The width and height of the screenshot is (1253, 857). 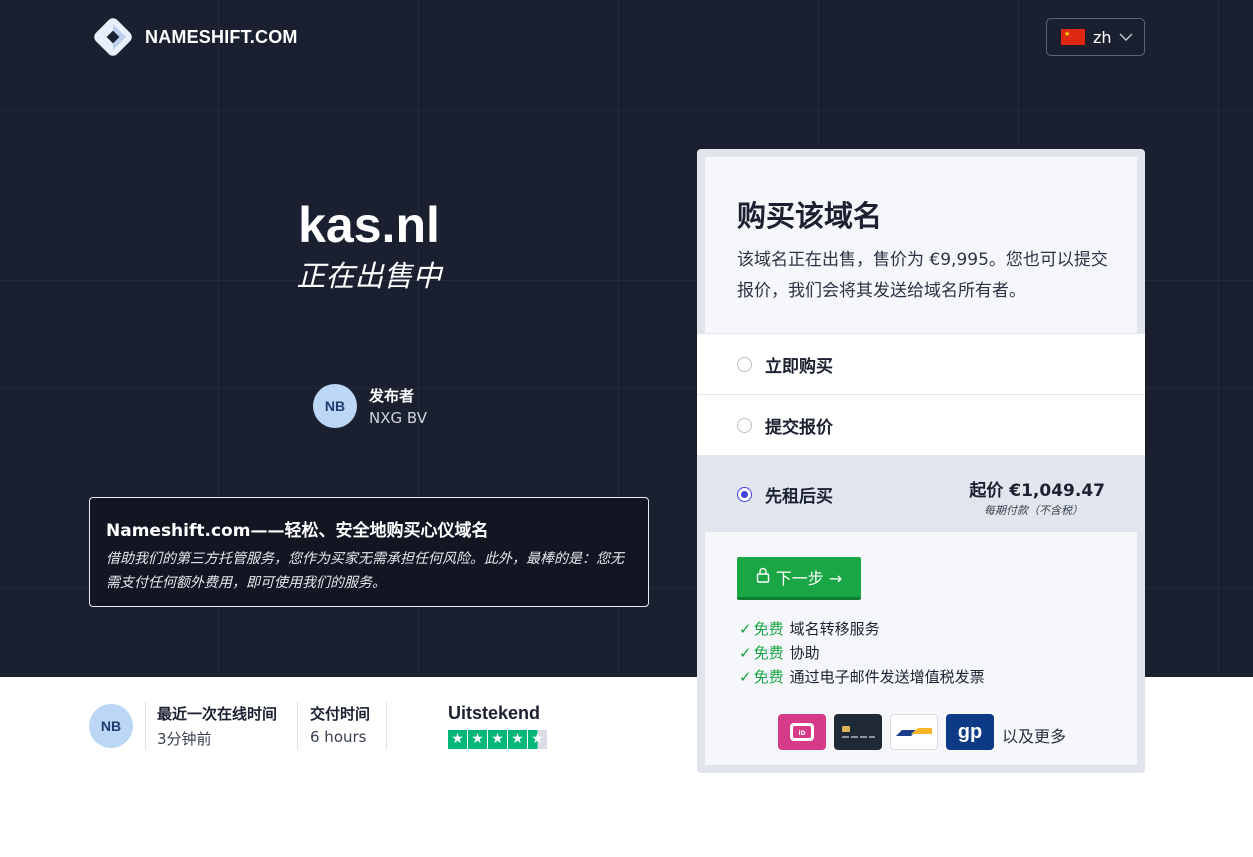 I want to click on trustpilot-stars: ★ ★ ★ ★ ★, so click(x=498, y=739).